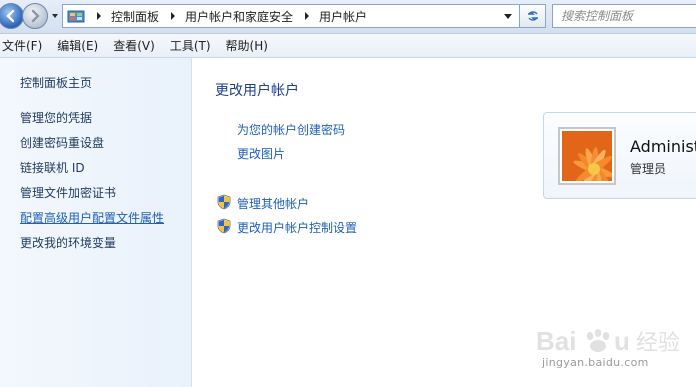 The width and height of the screenshot is (696, 387). Describe the element at coordinates (648, 169) in the screenshot. I see `account-type: 管理员` at that location.